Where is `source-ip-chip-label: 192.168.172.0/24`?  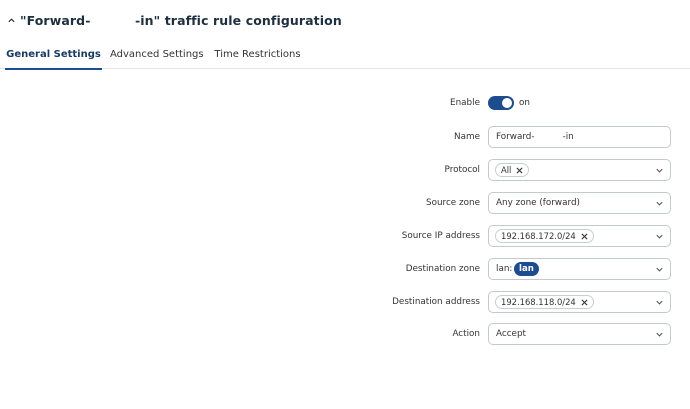 source-ip-chip-label: 192.168.172.0/24 is located at coordinates (538, 236).